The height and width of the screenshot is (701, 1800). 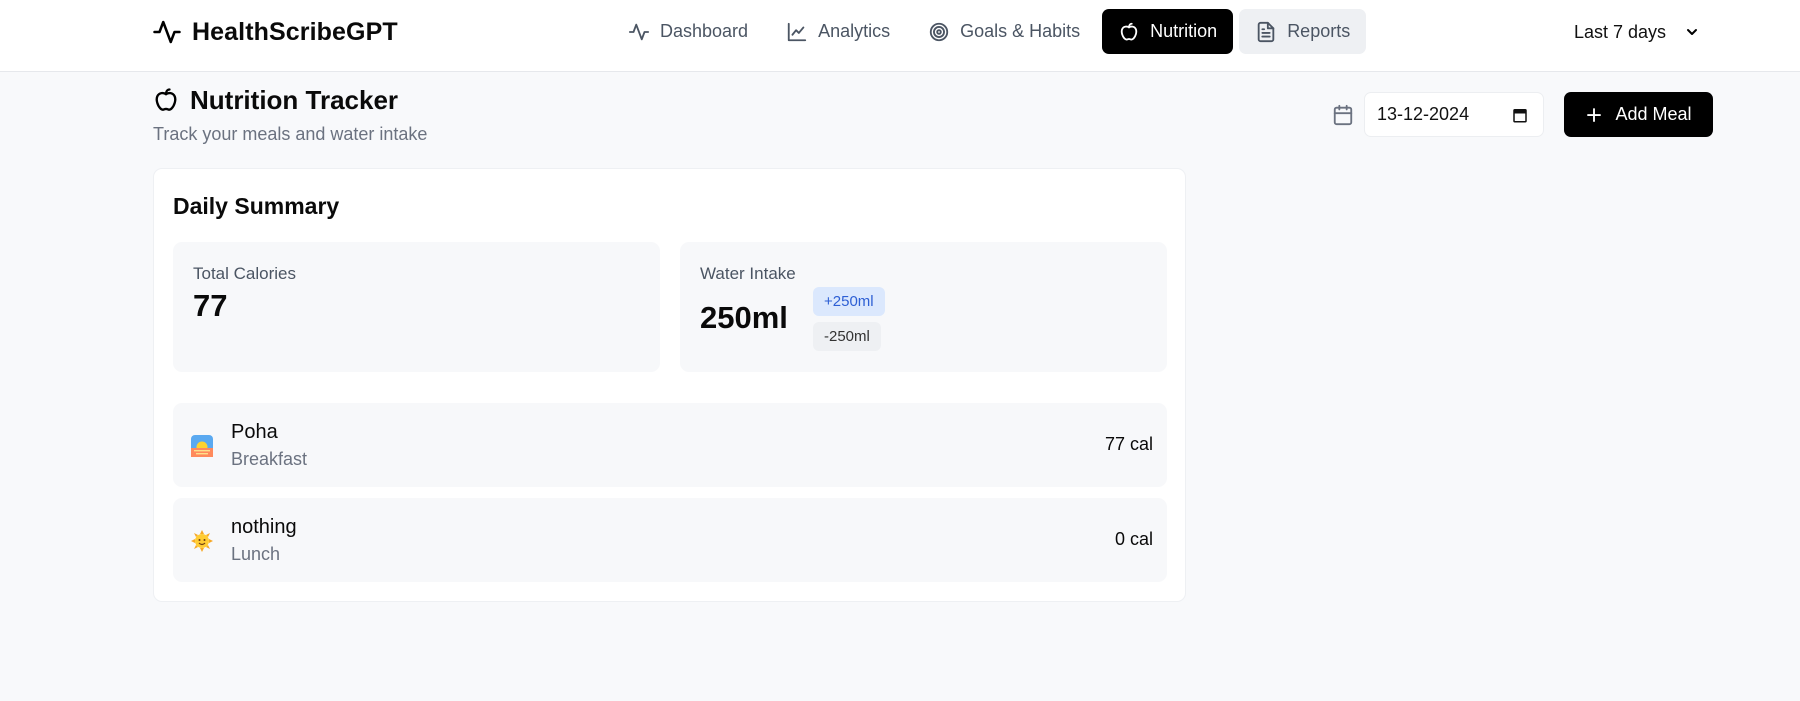 What do you see at coordinates (1133, 539) in the screenshot?
I see `meal-calories: 0 cal` at bounding box center [1133, 539].